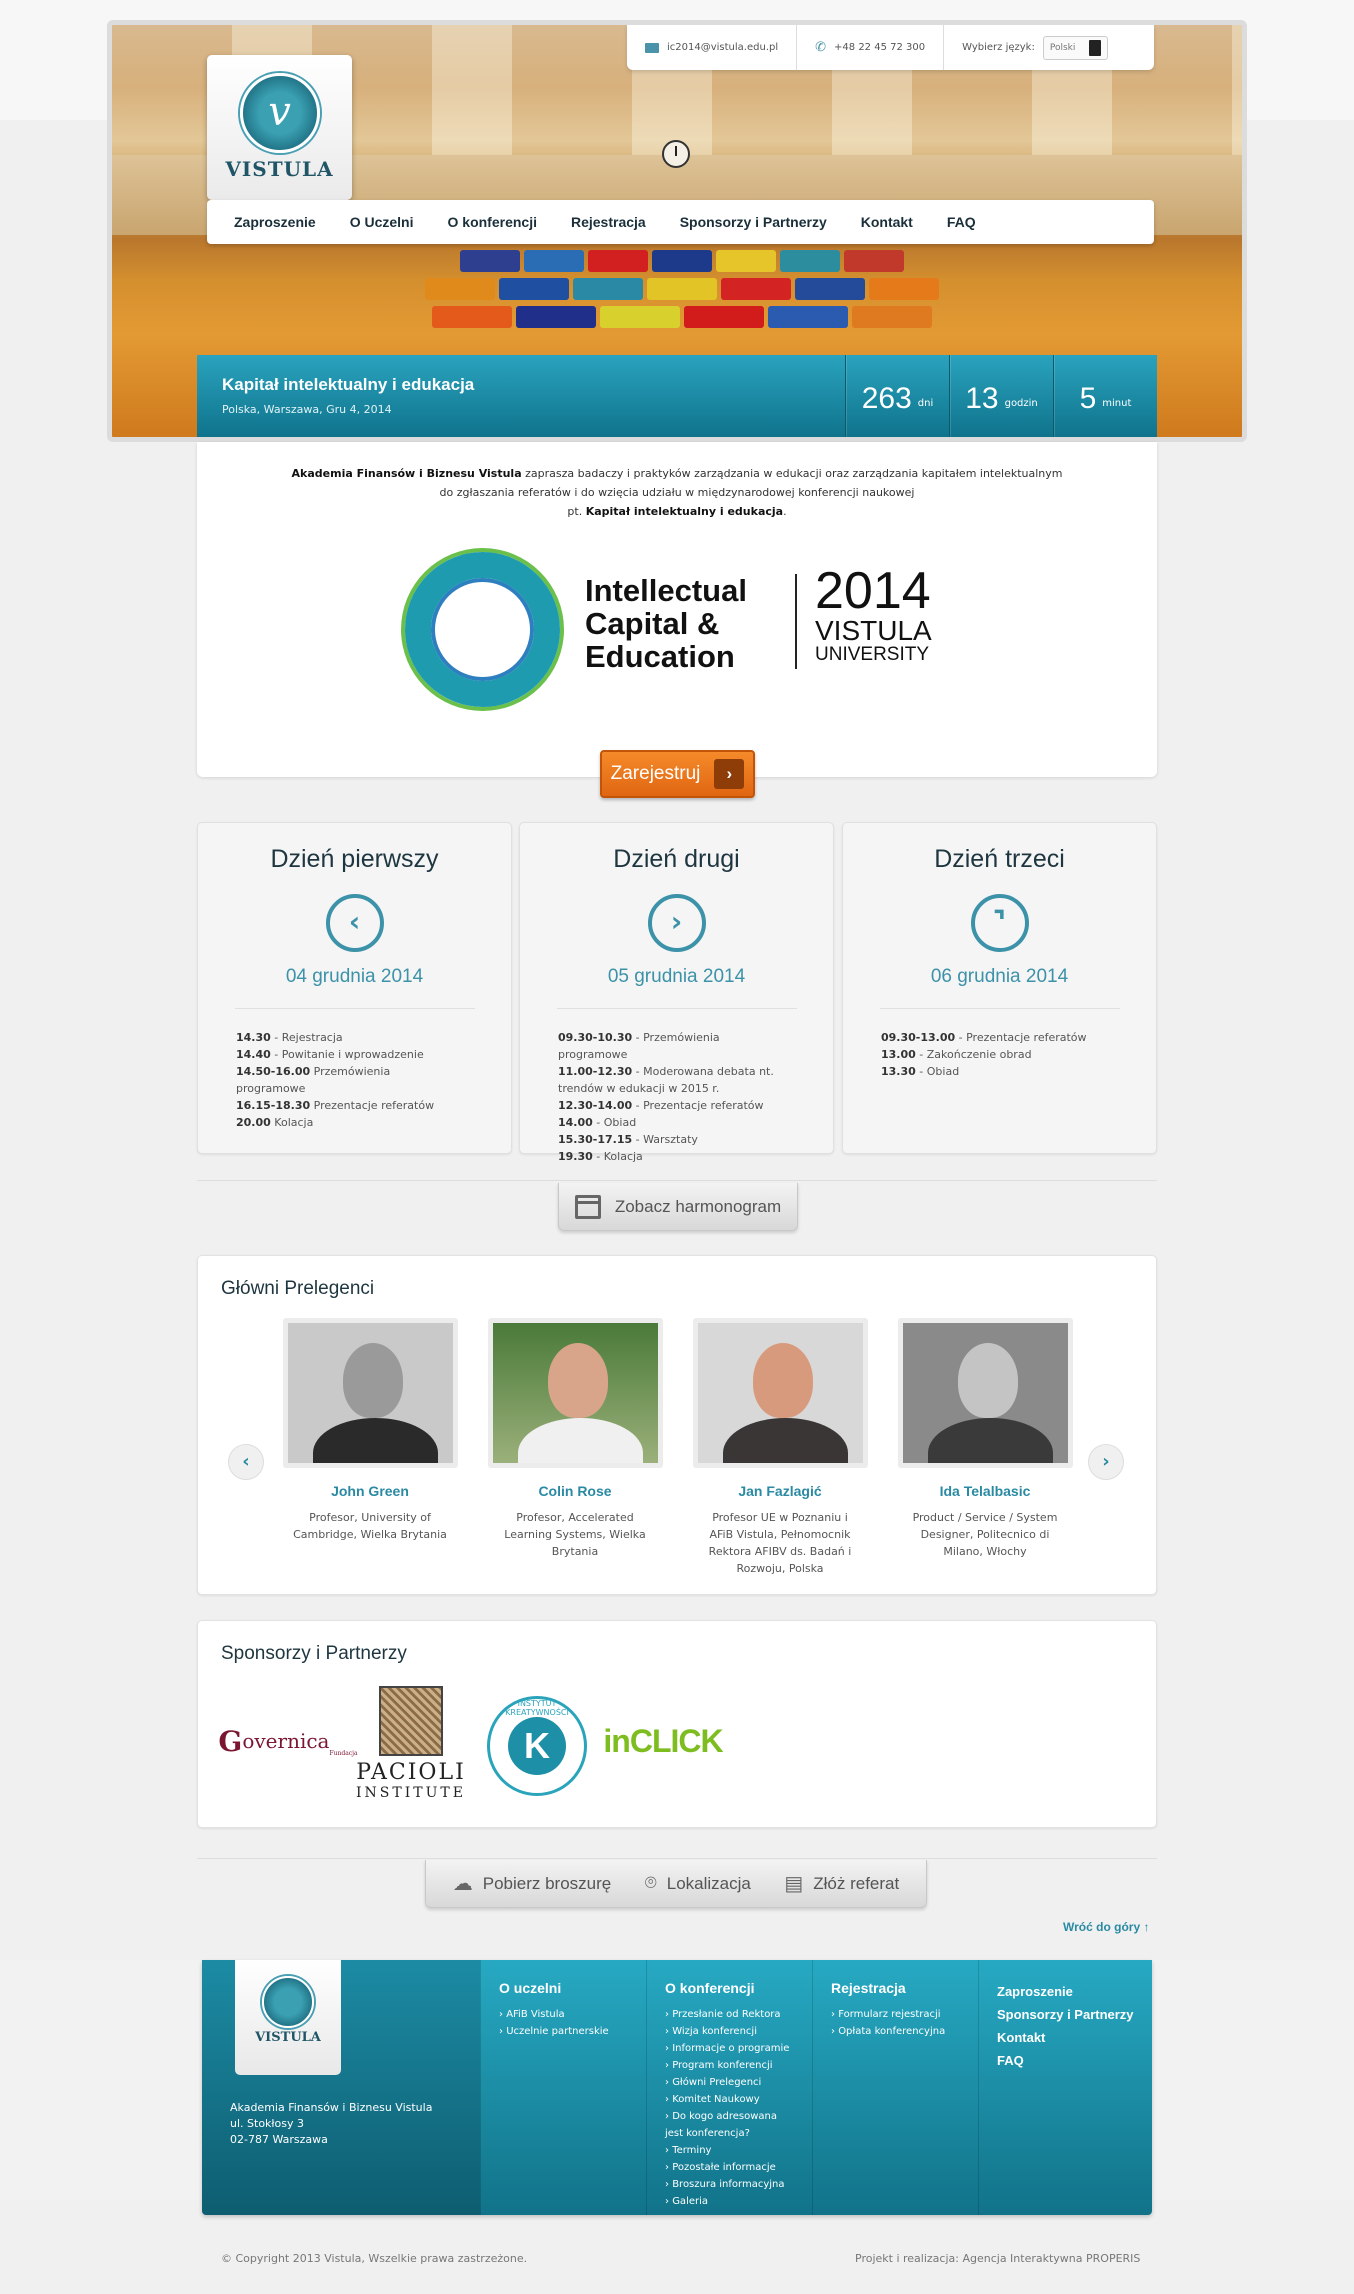 This screenshot has height=2294, width=1354. Describe the element at coordinates (492, 222) in the screenshot. I see `nav-o-konferencji: O konferencji` at that location.